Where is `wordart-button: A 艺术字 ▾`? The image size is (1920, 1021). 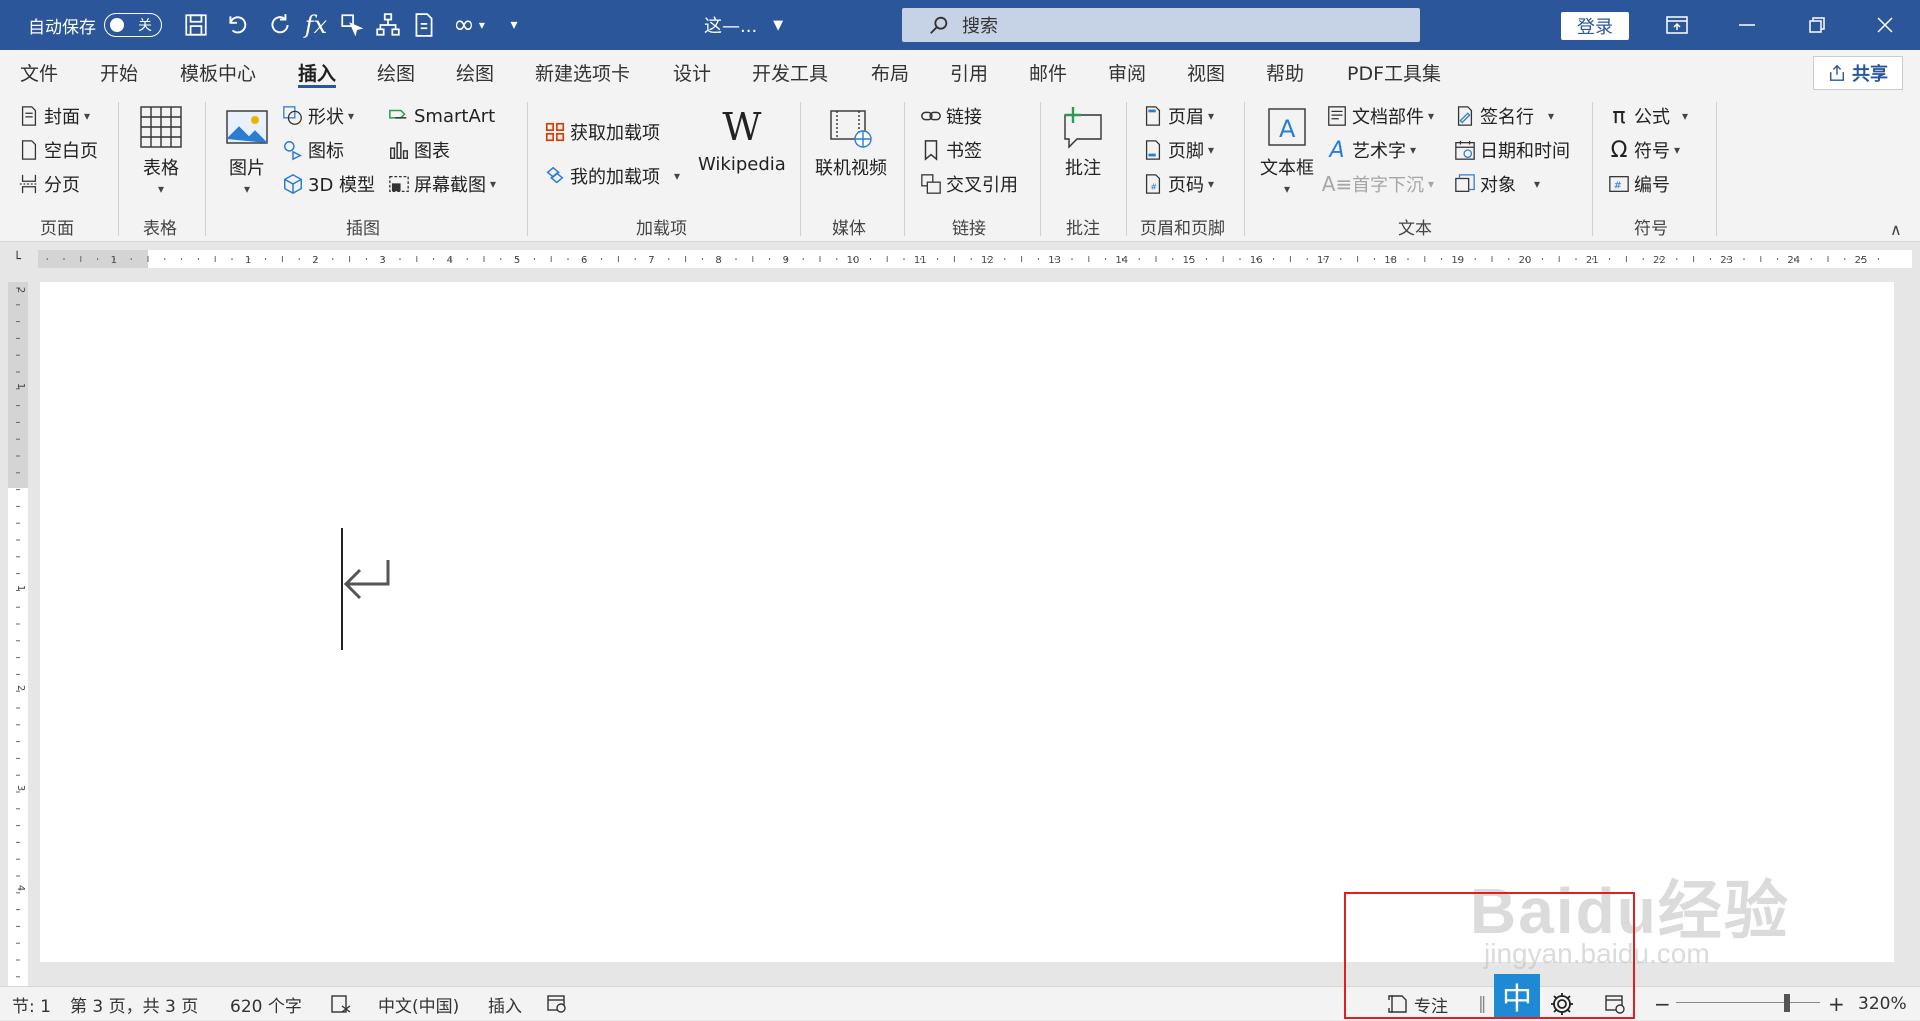
wordart-button: A 艺术字 ▾ is located at coordinates (1371, 150).